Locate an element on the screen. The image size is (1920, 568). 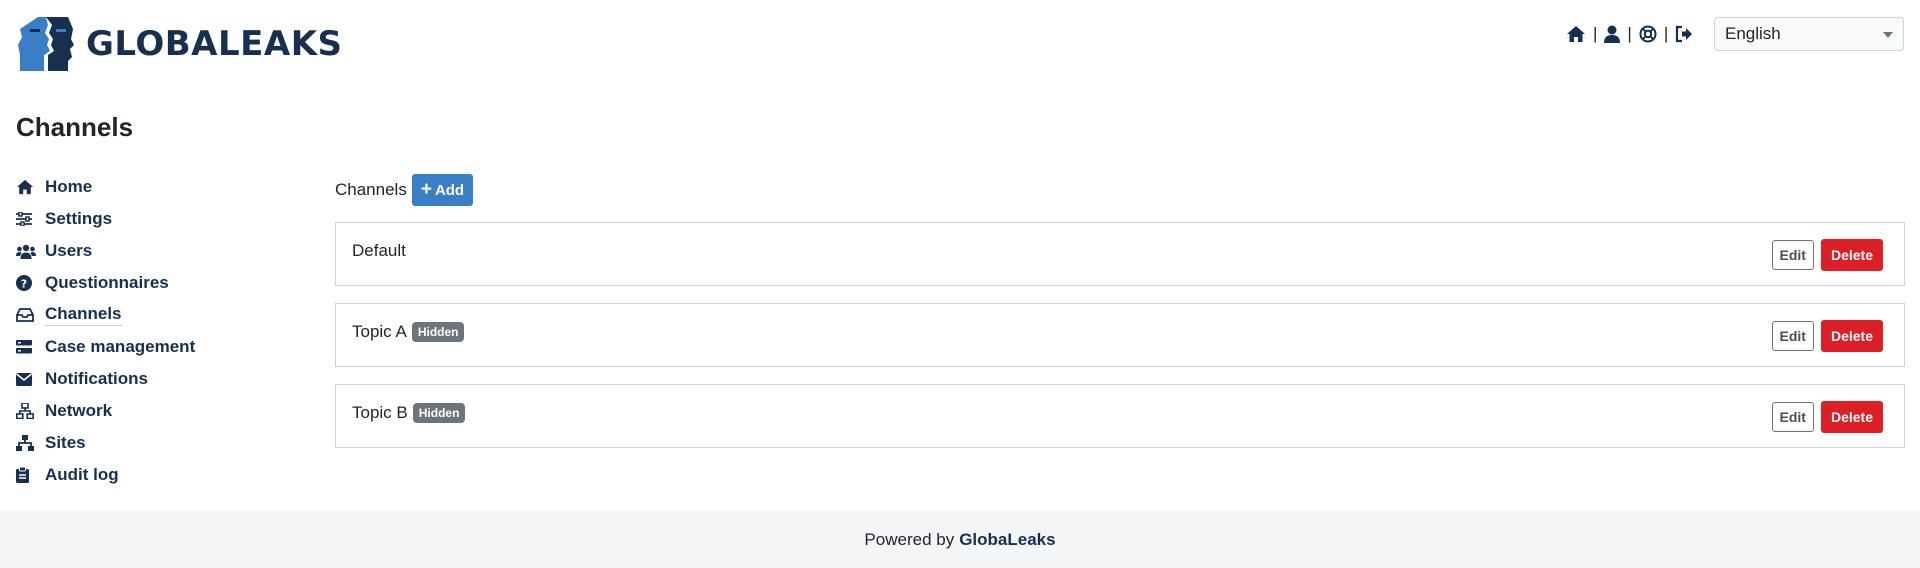
footer: Powered by GlobaLeaks is located at coordinates (960, 539).